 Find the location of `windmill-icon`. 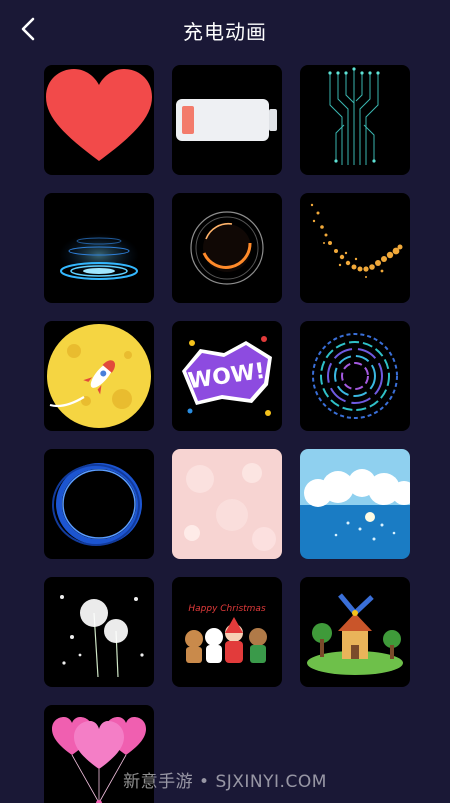

windmill-icon is located at coordinates (355, 634).